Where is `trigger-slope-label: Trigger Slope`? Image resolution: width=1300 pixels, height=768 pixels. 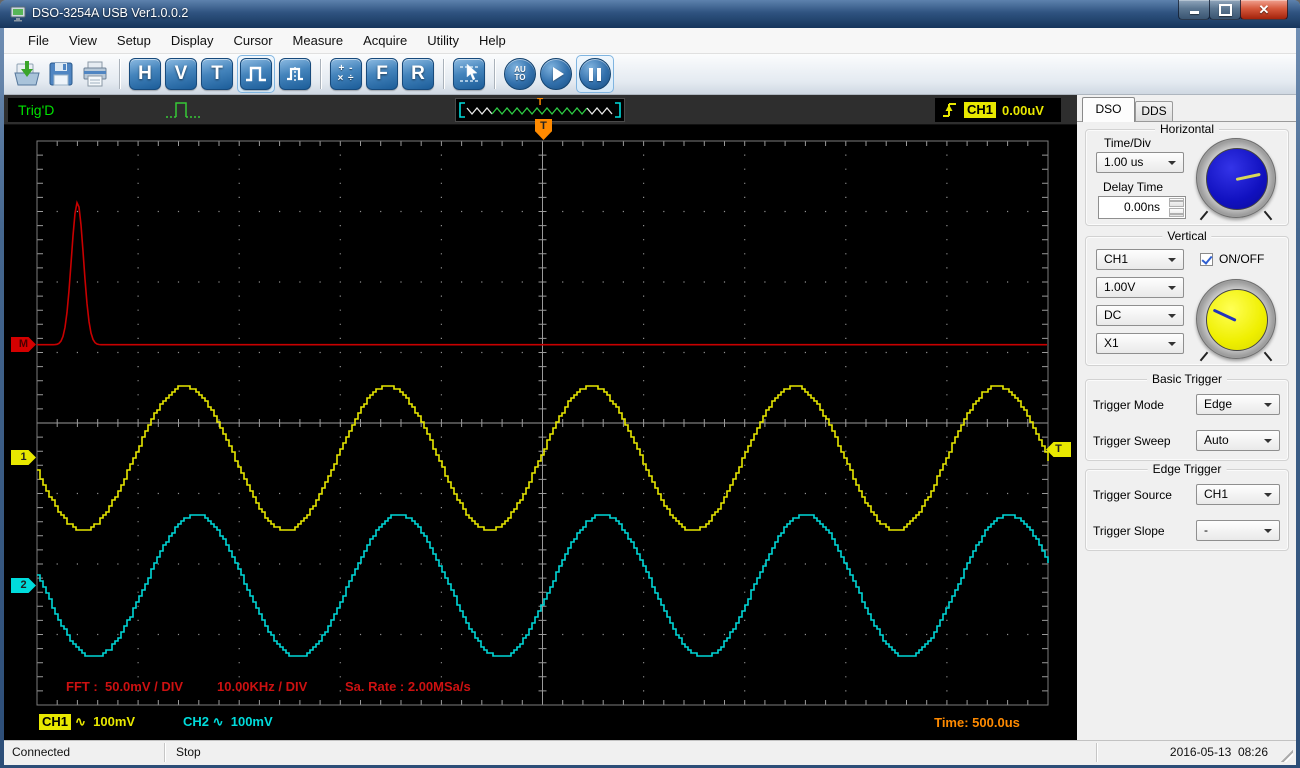 trigger-slope-label: Trigger Slope is located at coordinates (1129, 531).